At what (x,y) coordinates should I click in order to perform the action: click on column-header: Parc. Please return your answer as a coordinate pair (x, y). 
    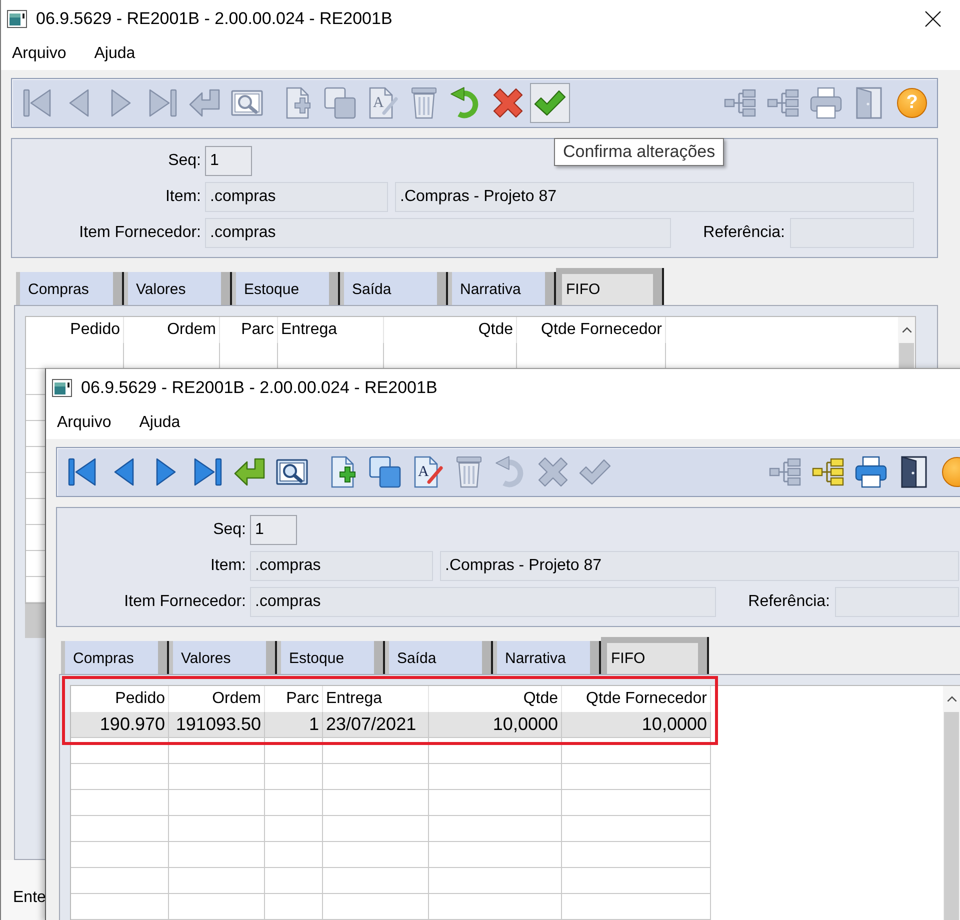
    Looking at the image, I should click on (249, 330).